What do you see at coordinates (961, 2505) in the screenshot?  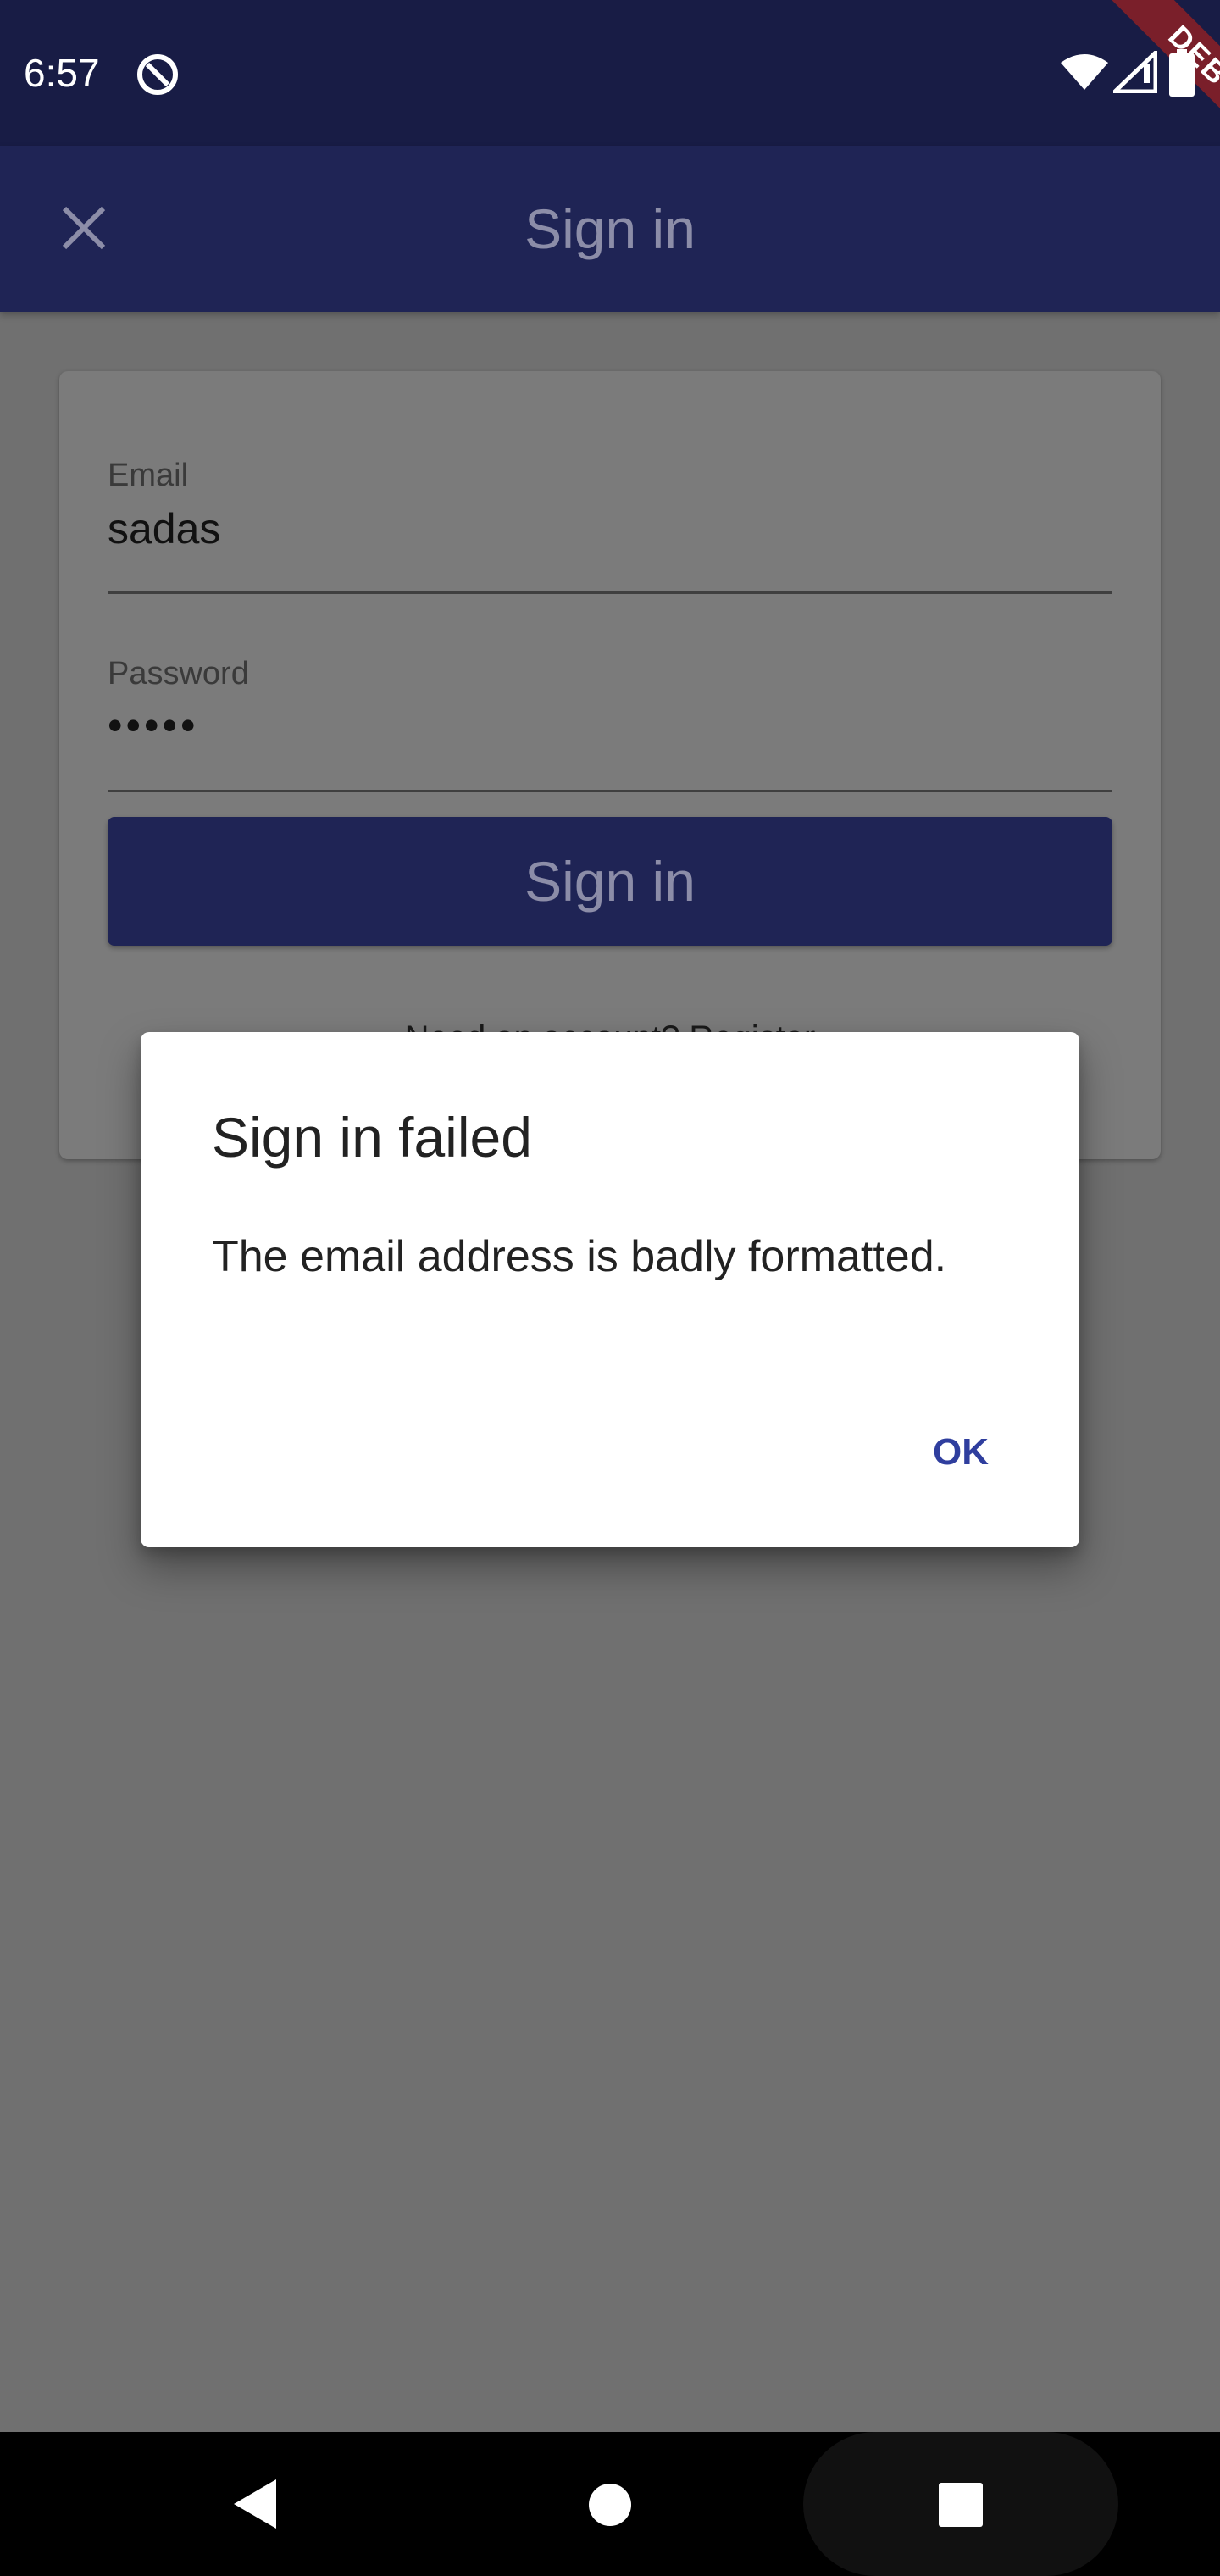 I see `recents-icon` at bounding box center [961, 2505].